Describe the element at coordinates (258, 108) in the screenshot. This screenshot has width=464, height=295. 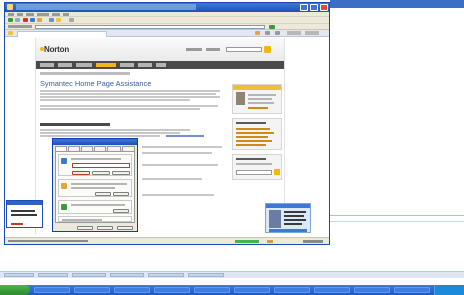
I see `expert-link` at that location.